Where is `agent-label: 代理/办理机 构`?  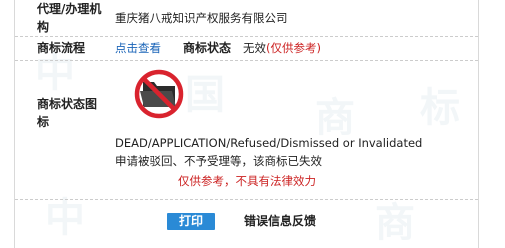
agent-label: 代理/办理机 构 is located at coordinates (69, 18).